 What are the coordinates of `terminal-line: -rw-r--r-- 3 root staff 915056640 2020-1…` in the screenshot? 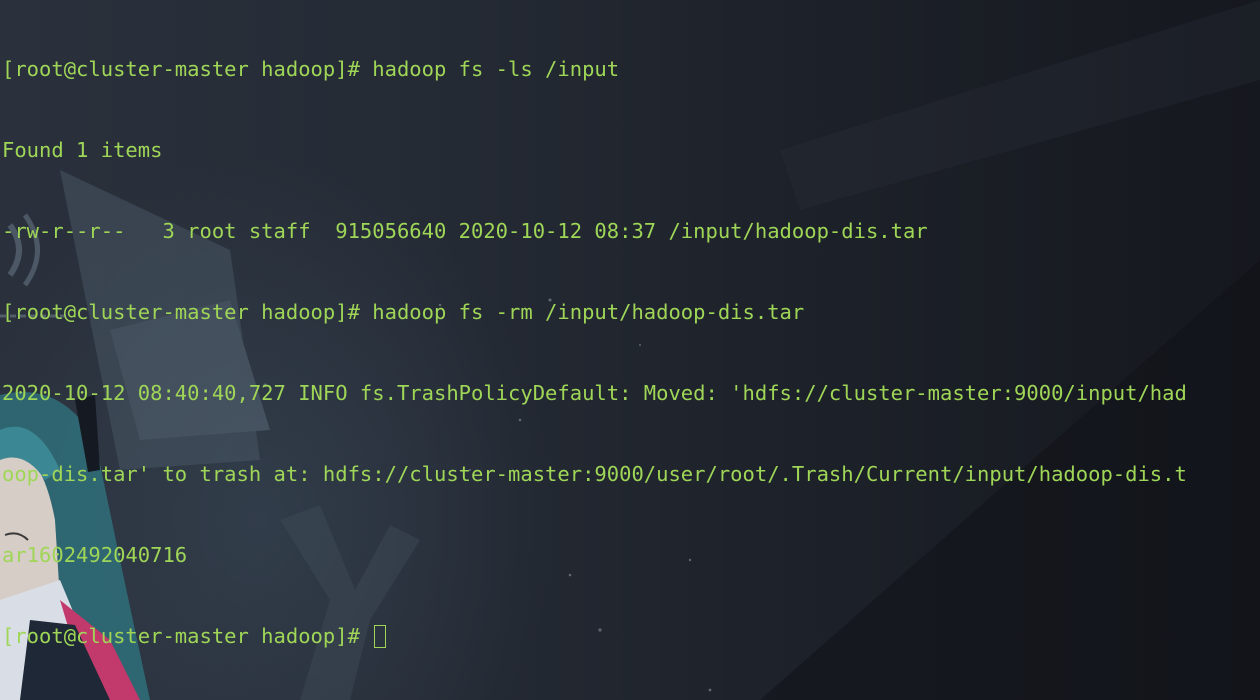 It's located at (465, 231).